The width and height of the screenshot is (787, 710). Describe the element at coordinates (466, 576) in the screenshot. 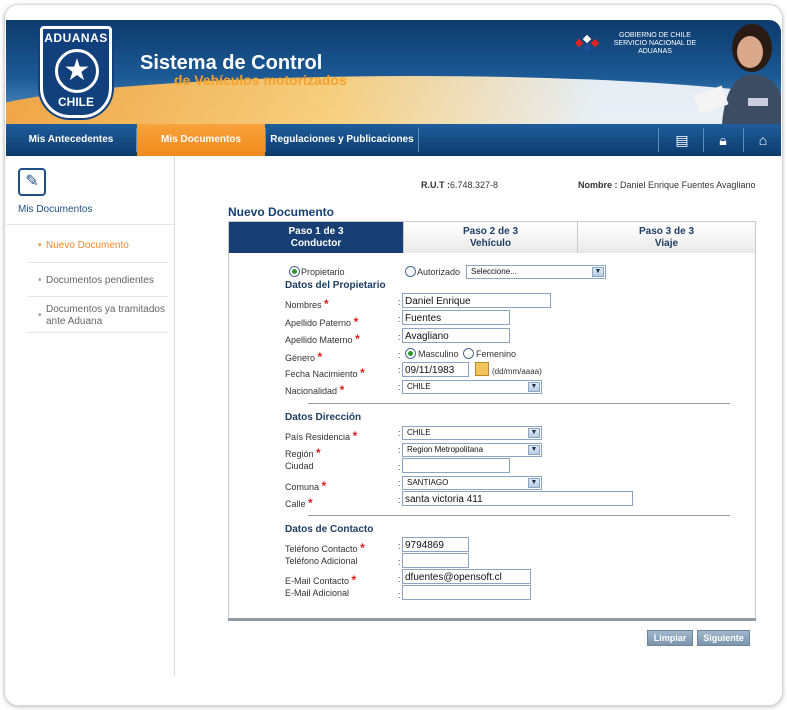

I see `email-field: dfuentes@opensoft.cl` at that location.